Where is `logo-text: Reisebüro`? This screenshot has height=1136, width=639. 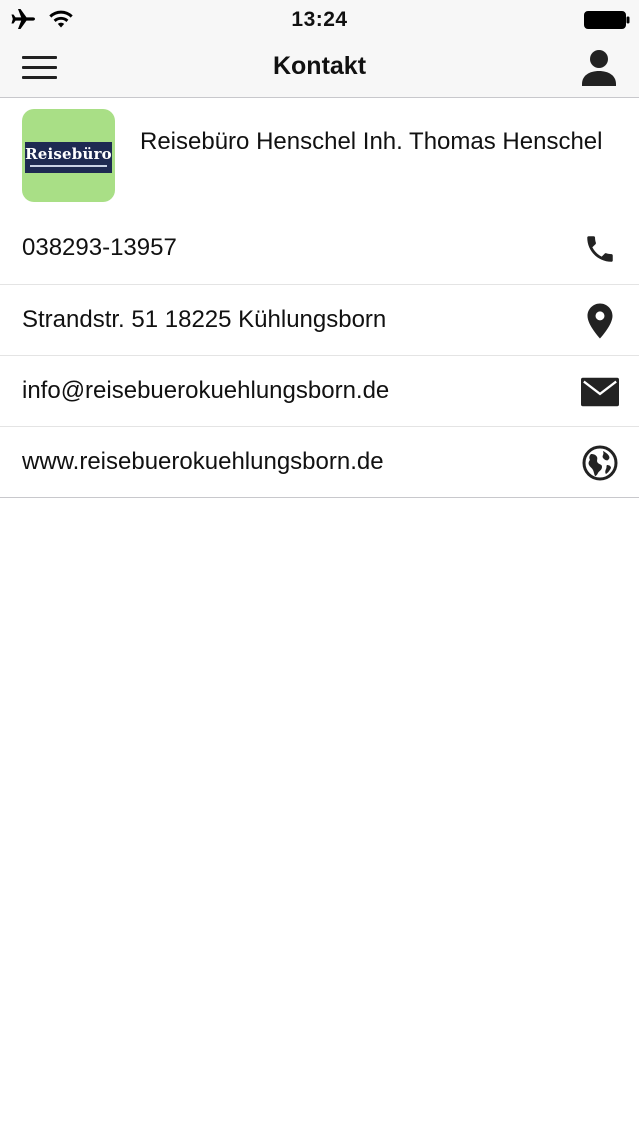 logo-text: Reisebüro is located at coordinates (68, 154).